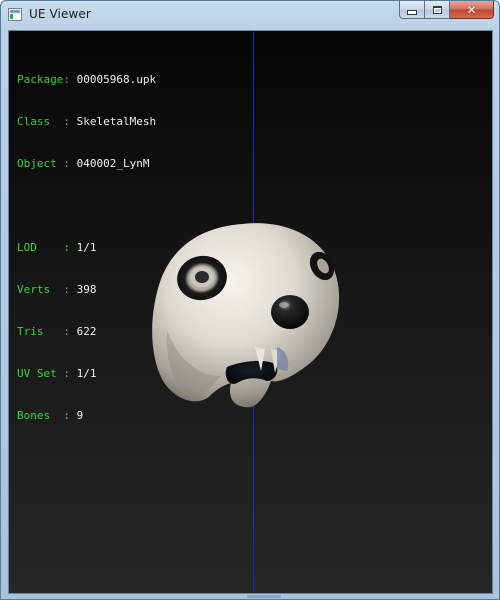  Describe the element at coordinates (290, 312) in the screenshot. I see `nose` at that location.